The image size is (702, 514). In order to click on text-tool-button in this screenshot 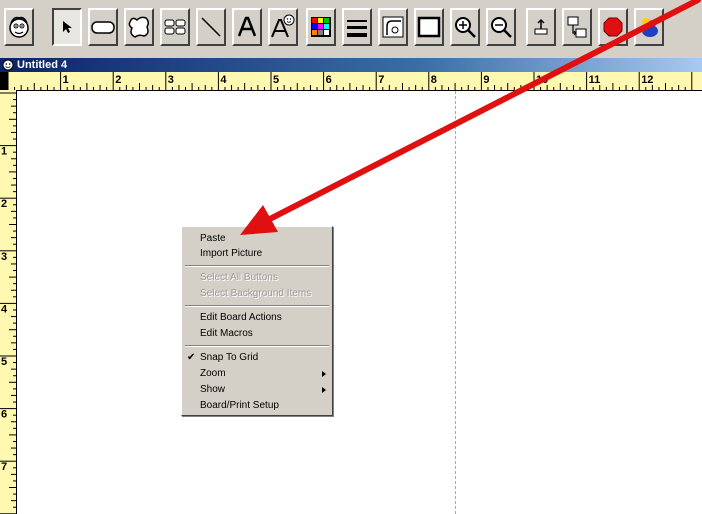, I will do `click(247, 27)`.